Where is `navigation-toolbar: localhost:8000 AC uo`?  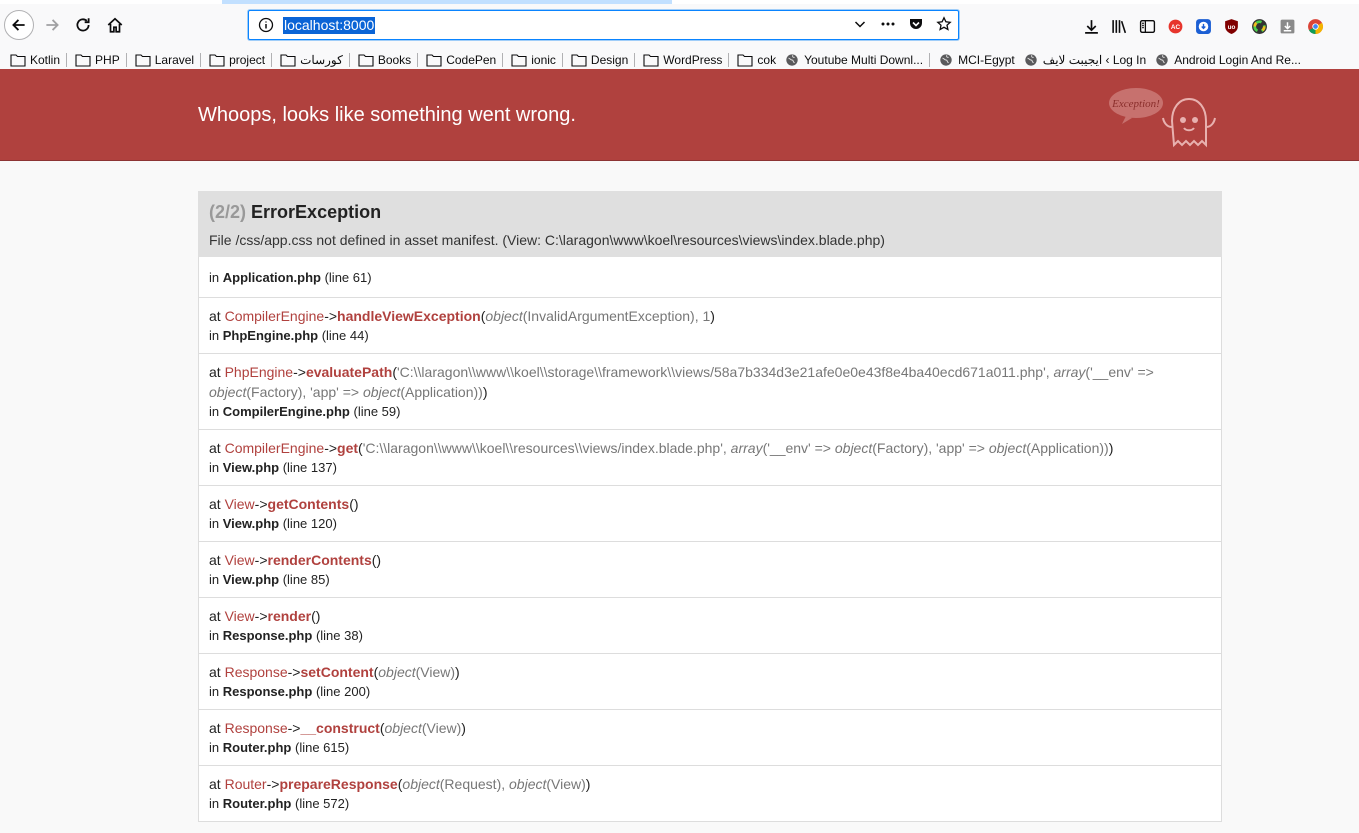
navigation-toolbar: localhost:8000 AC uo is located at coordinates (679, 26).